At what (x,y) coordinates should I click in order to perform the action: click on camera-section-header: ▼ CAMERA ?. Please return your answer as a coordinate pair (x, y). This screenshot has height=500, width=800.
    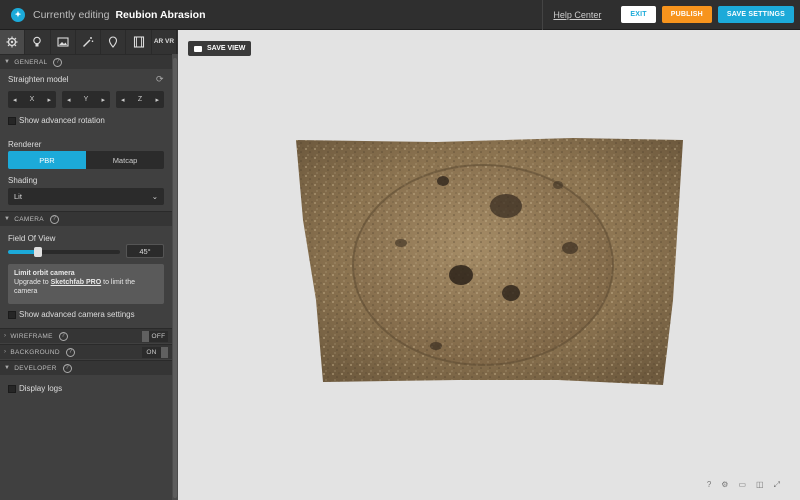
    Looking at the image, I should click on (86, 218).